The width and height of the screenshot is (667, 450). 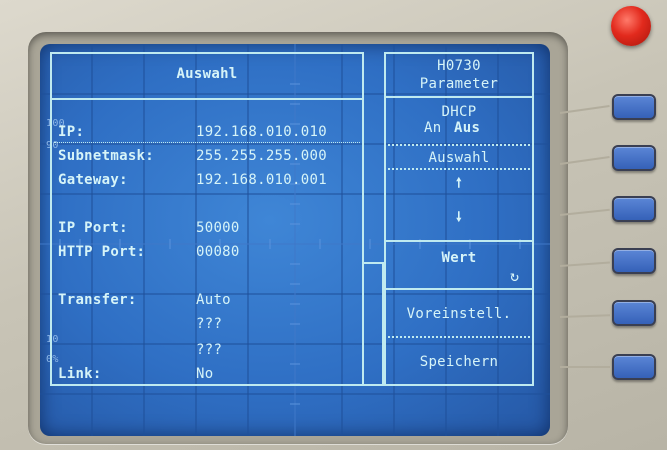 What do you see at coordinates (634, 313) in the screenshot?
I see `softkey-voreinstell` at bounding box center [634, 313].